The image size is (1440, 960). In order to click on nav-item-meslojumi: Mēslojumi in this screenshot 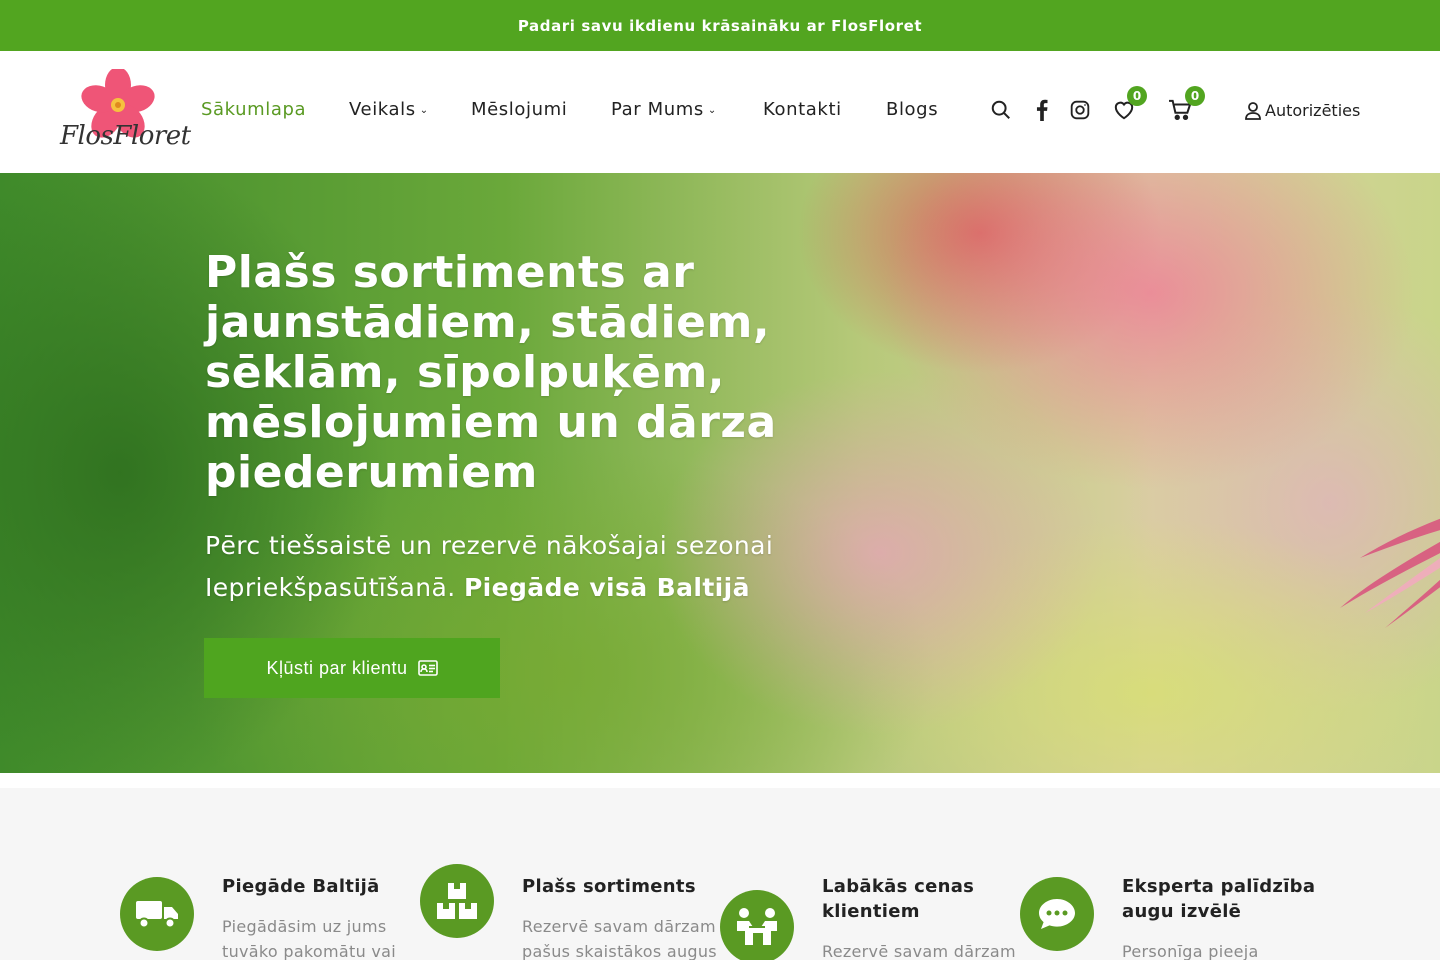, I will do `click(519, 109)`.